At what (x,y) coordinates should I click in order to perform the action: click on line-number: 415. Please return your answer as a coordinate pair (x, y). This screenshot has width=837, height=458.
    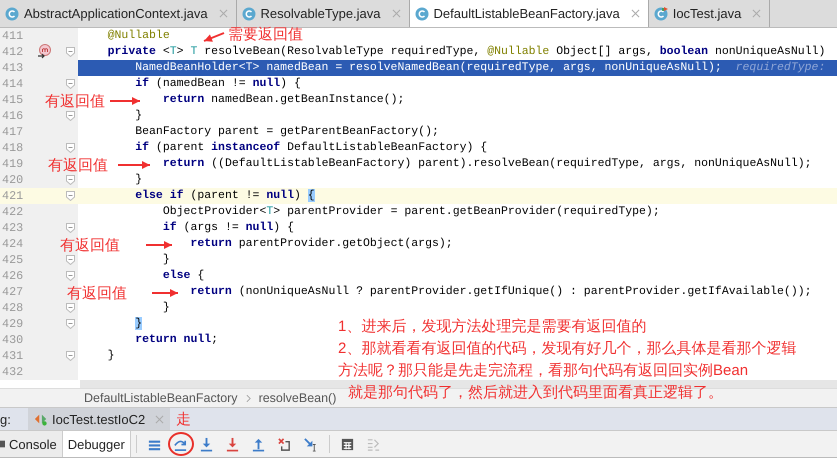
    Looking at the image, I should click on (12, 100).